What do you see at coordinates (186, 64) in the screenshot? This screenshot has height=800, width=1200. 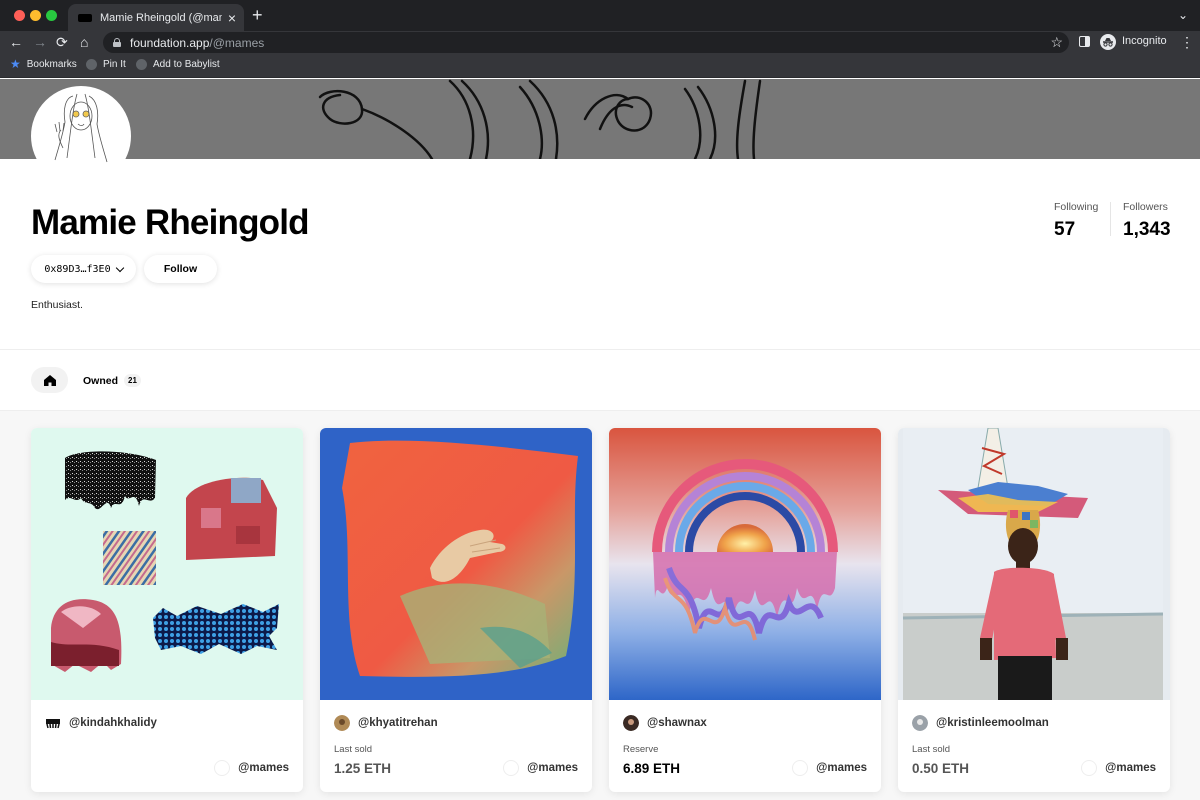 I see `bookmark-label: Add to Babylist` at bounding box center [186, 64].